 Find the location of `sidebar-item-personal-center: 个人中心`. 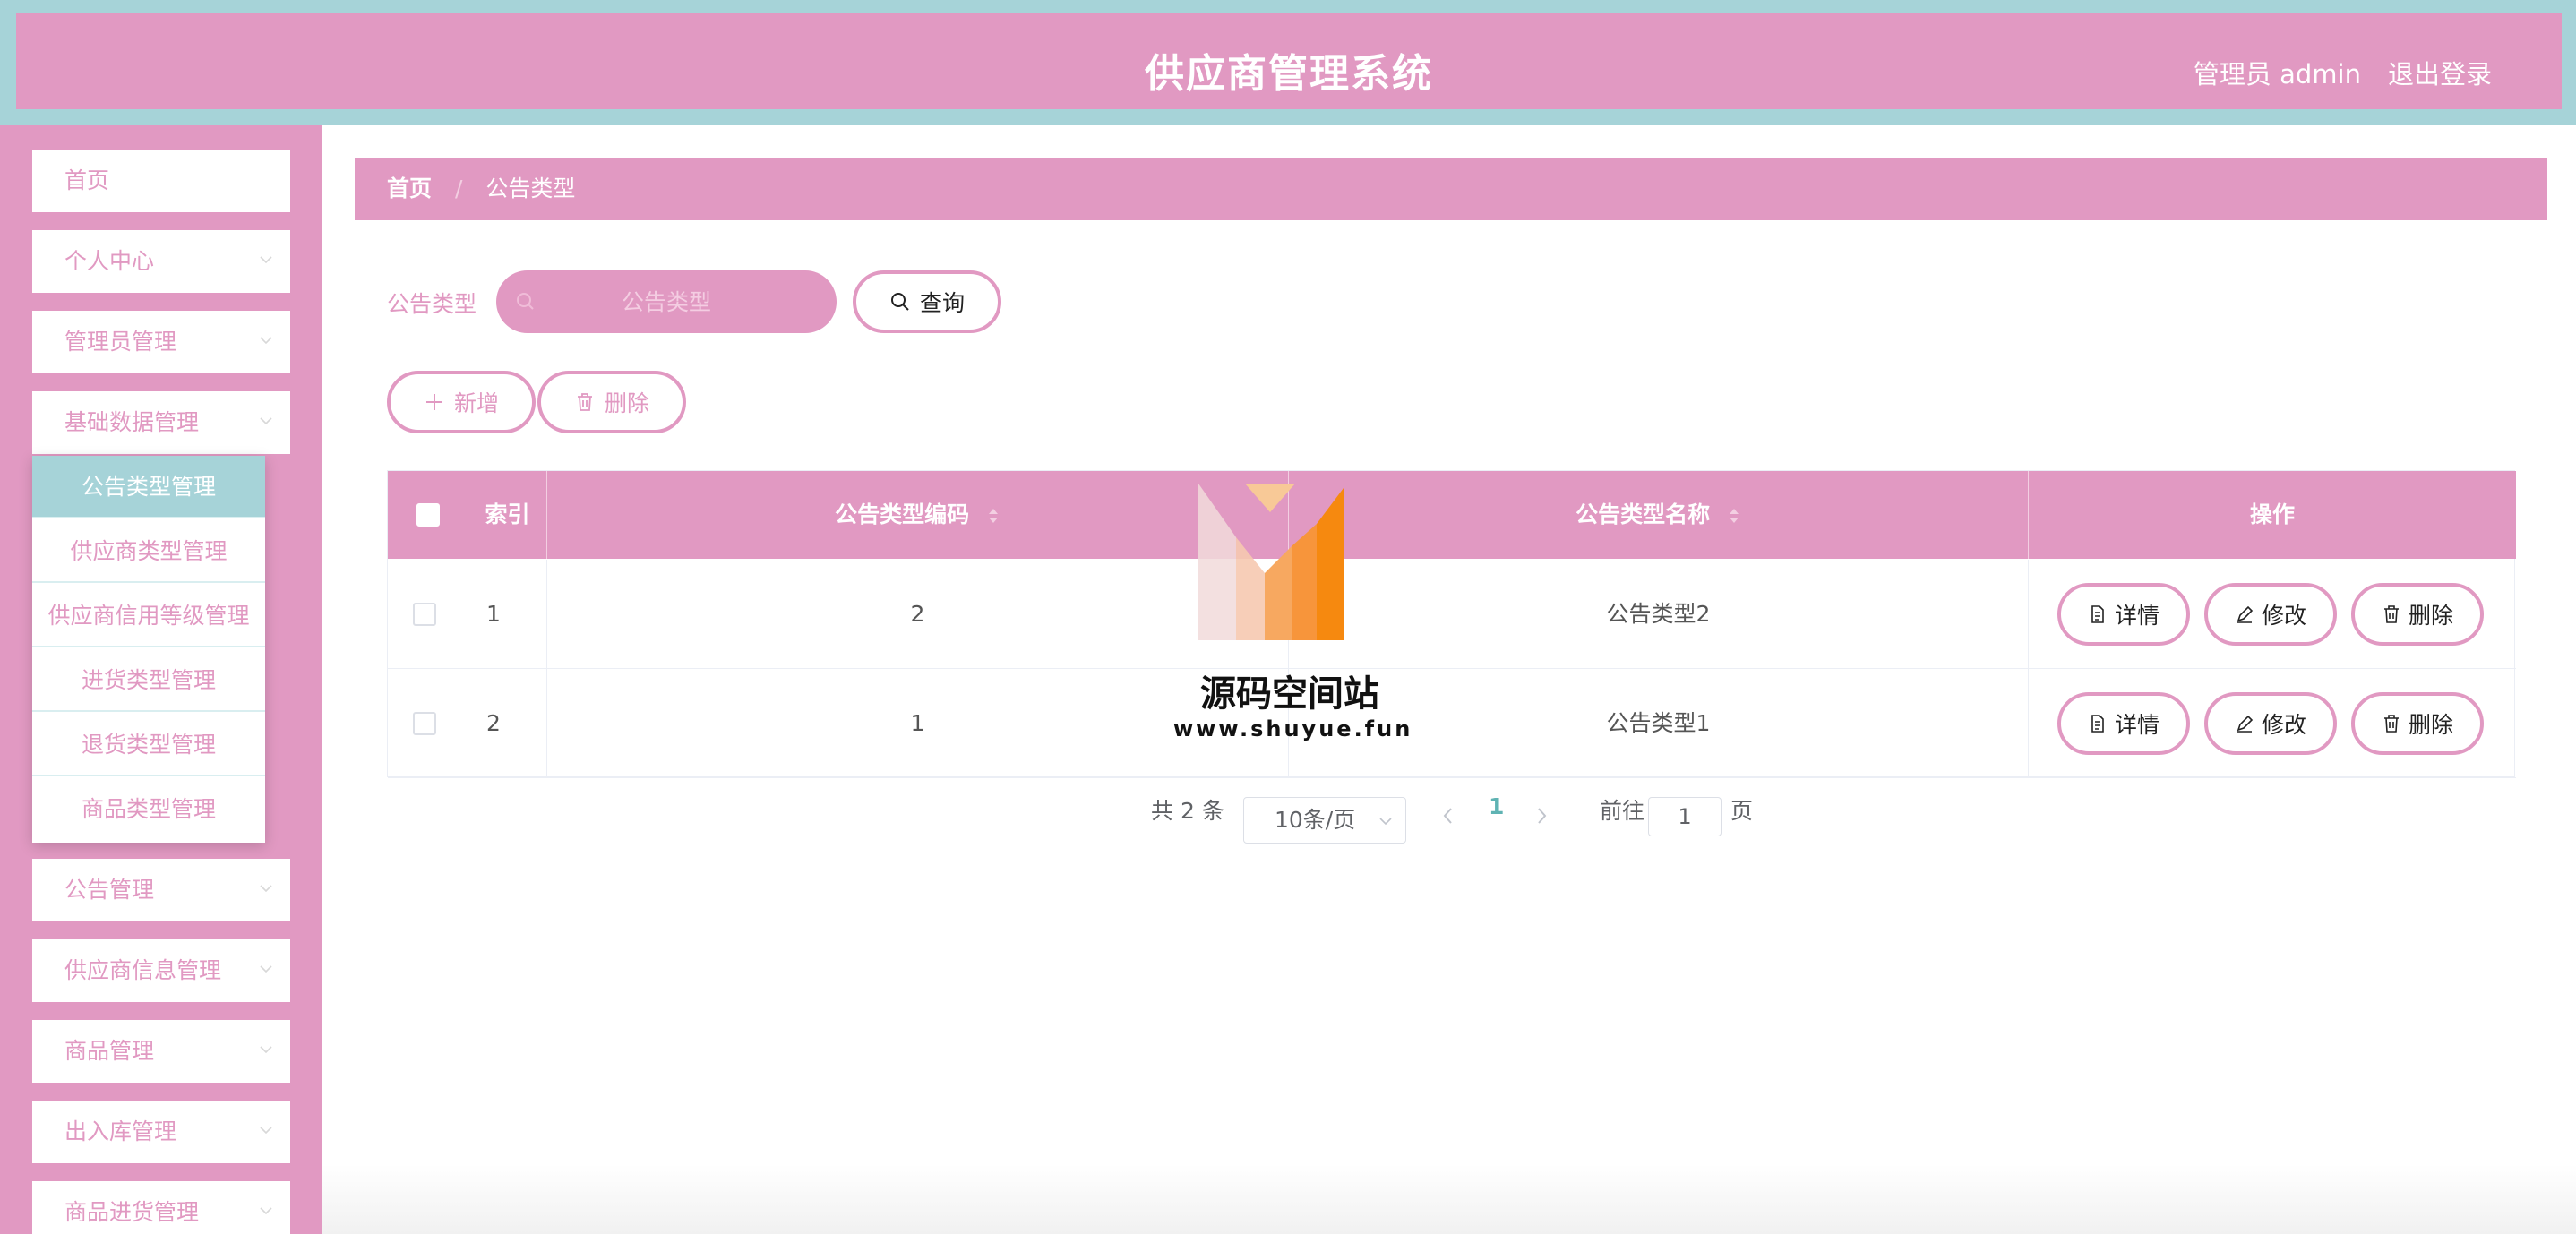

sidebar-item-personal-center: 个人中心 is located at coordinates (161, 261).